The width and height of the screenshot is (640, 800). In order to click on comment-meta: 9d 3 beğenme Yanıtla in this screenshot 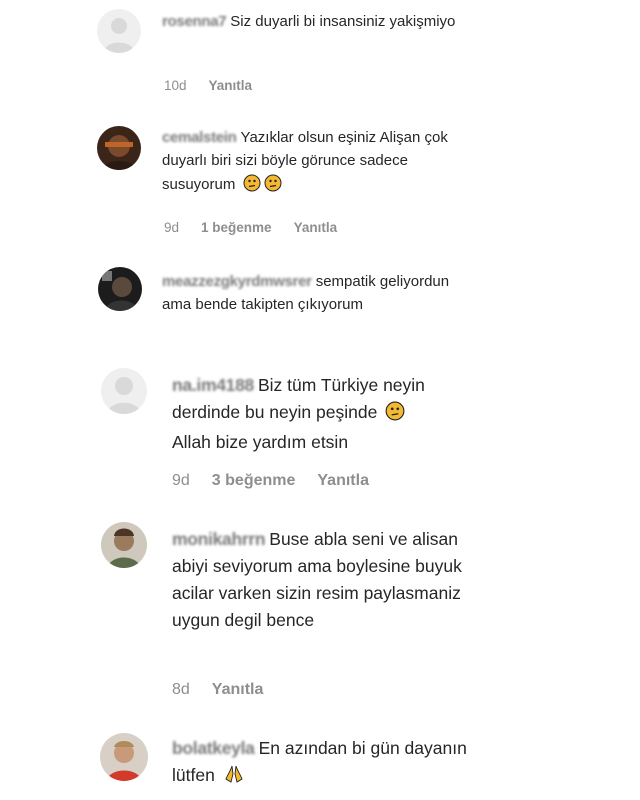, I will do `click(281, 481)`.